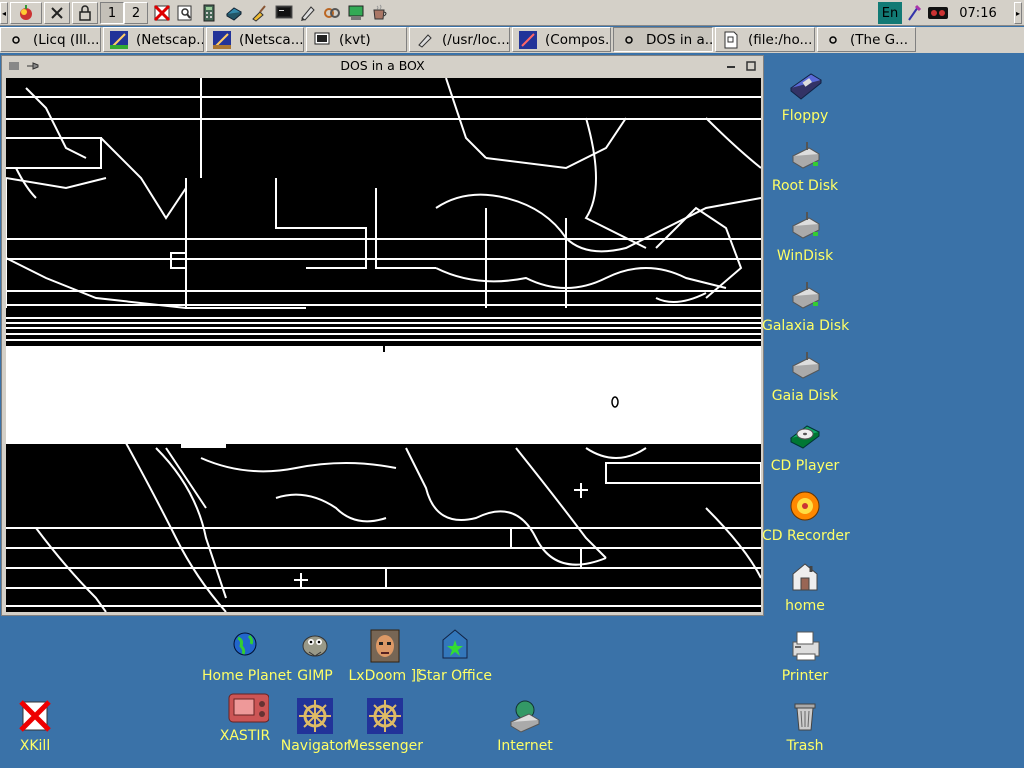  I want to click on menu-icon, so click(26, 12).